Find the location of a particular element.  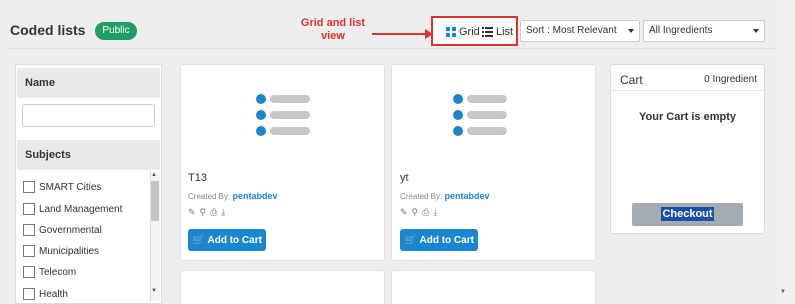

annotation-label: Grid and list view is located at coordinates (333, 29).